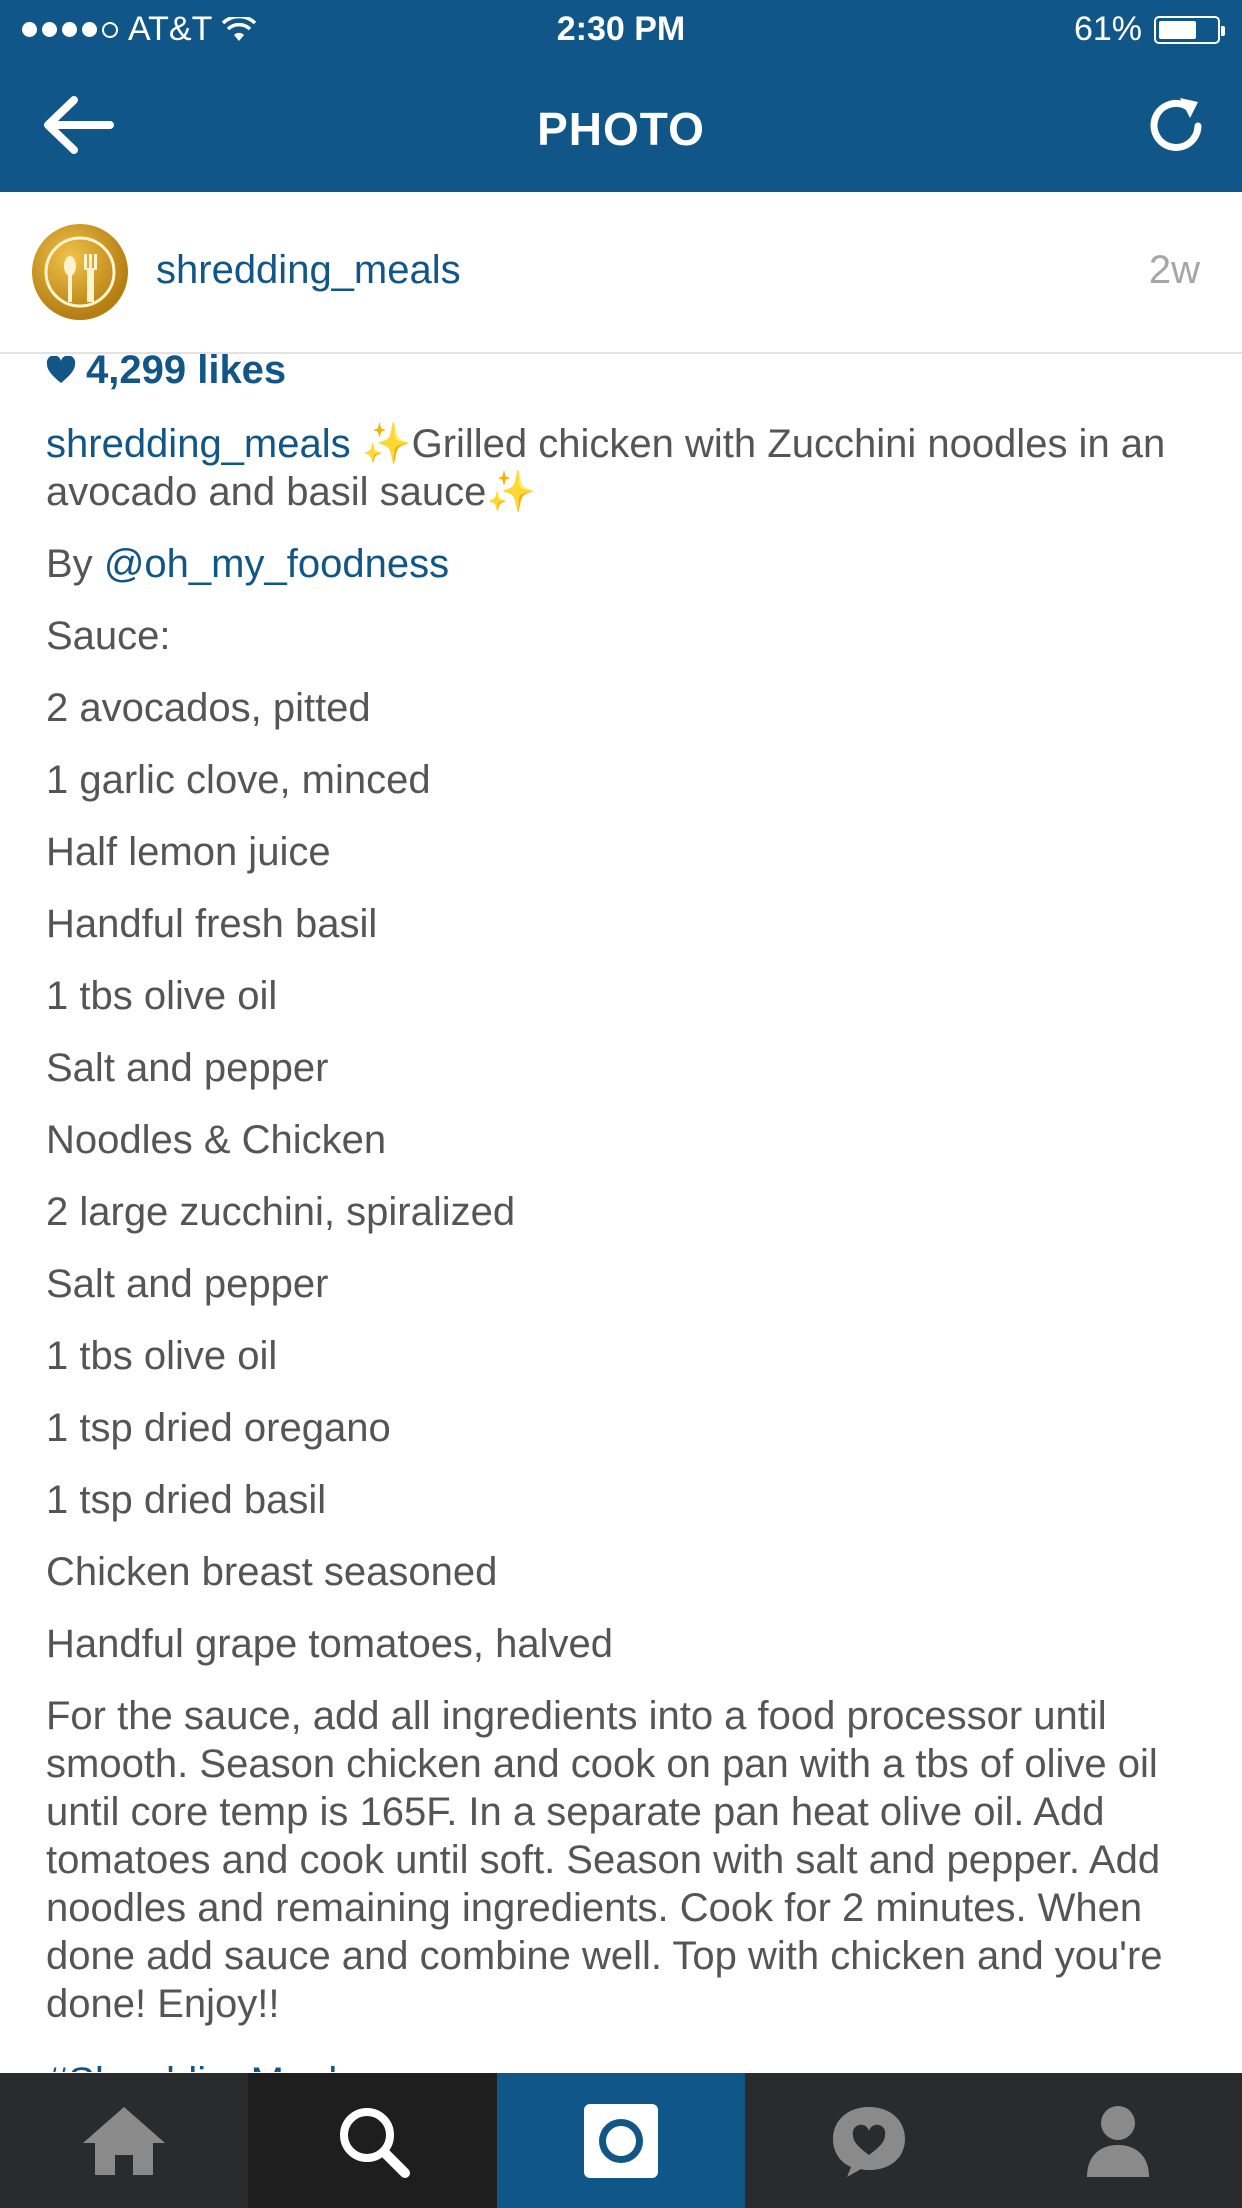  I want to click on tab-bar, so click(621, 2140).